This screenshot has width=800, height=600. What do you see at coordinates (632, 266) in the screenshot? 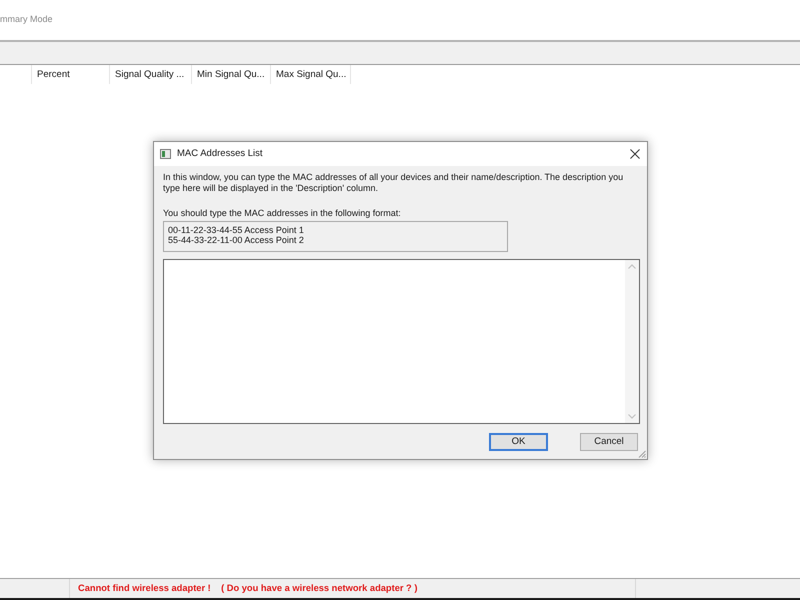
I see `scroll-up-icon` at bounding box center [632, 266].